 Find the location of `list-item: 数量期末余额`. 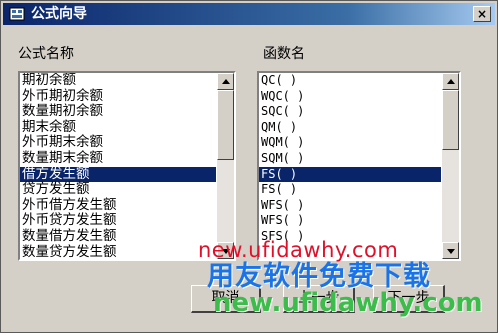

list-item: 数量期末余额 is located at coordinates (118, 158).